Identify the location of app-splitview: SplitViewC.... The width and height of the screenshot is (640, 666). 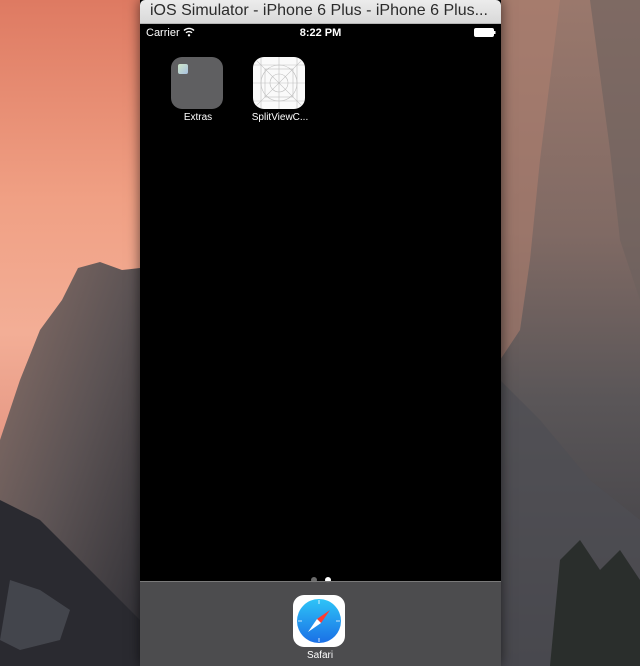
(280, 94).